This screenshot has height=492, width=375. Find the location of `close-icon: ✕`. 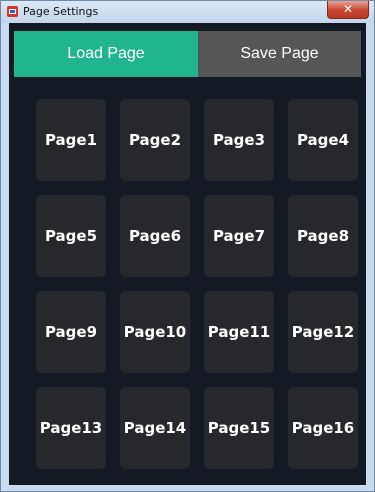

close-icon: ✕ is located at coordinates (348, 9).